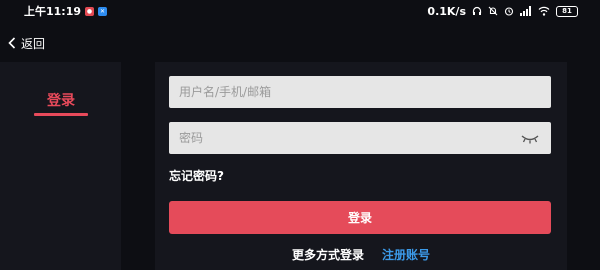 This screenshot has width=600, height=270. Describe the element at coordinates (493, 11) in the screenshot. I see `mute-bell-icon` at that location.